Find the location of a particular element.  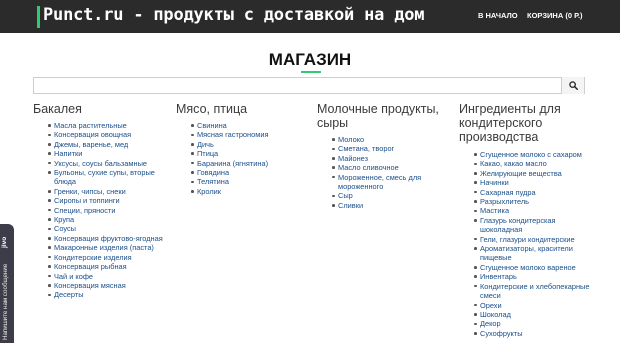

chat-widget-label: Напишите нам сообщение is located at coordinates (5, 301).